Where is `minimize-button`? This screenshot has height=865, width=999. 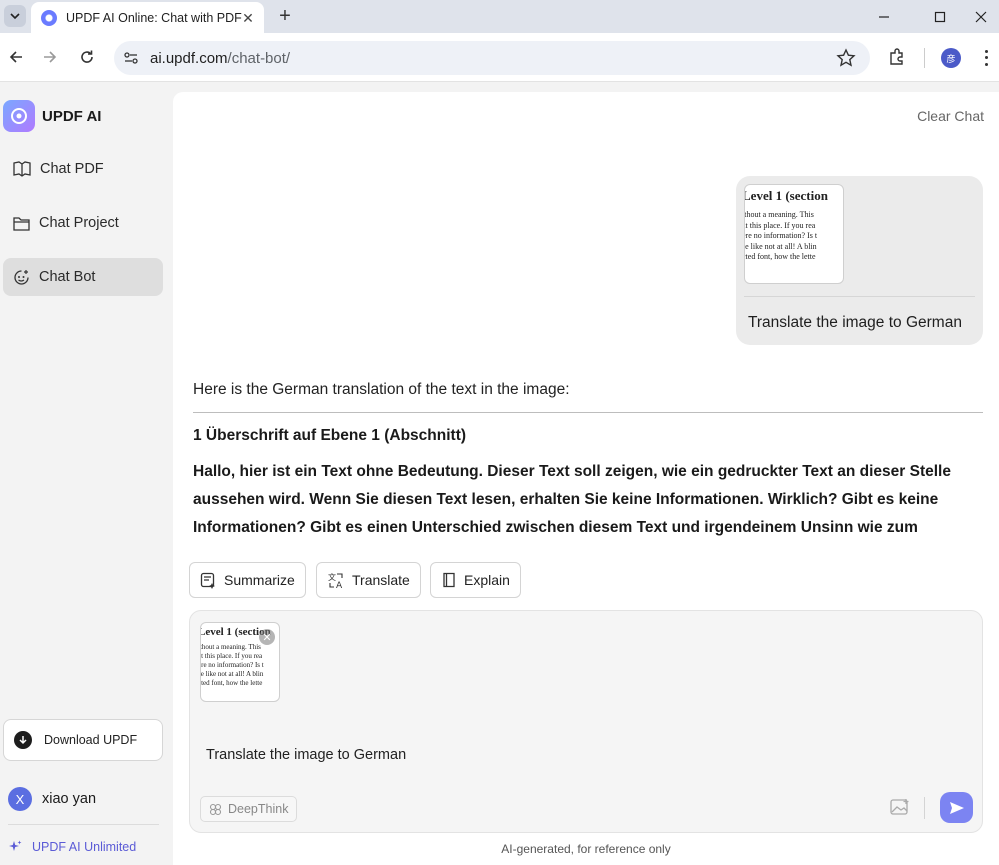
minimize-button is located at coordinates (884, 16).